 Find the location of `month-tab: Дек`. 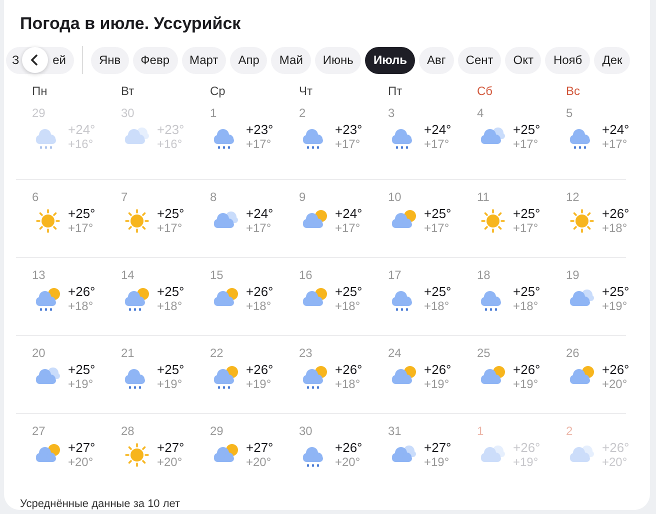

month-tab: Дек is located at coordinates (612, 60).